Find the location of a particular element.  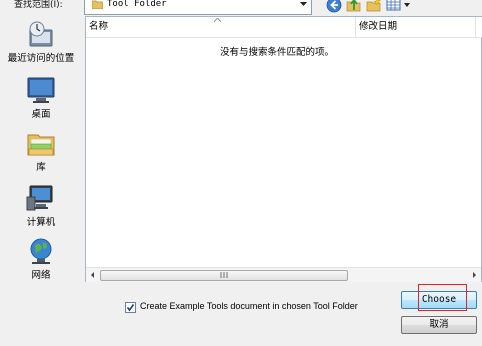

look-in-path: Tool Folder is located at coordinates (137, 4).